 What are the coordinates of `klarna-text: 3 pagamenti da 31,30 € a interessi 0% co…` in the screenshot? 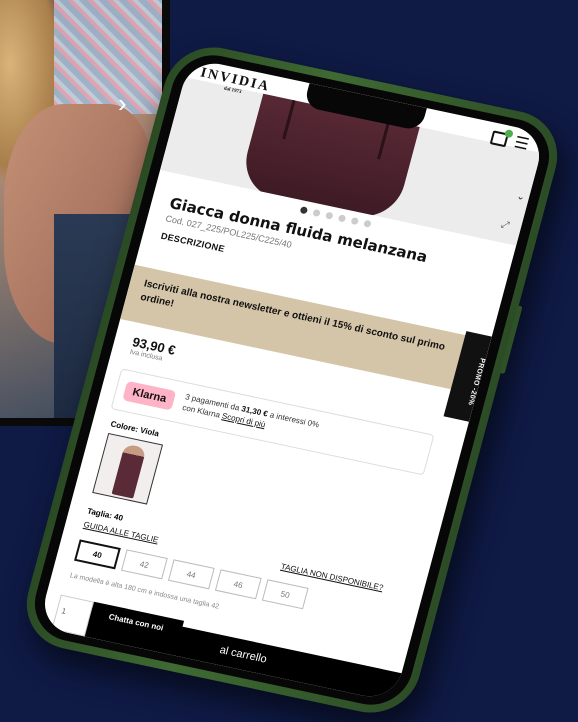 It's located at (251, 411).